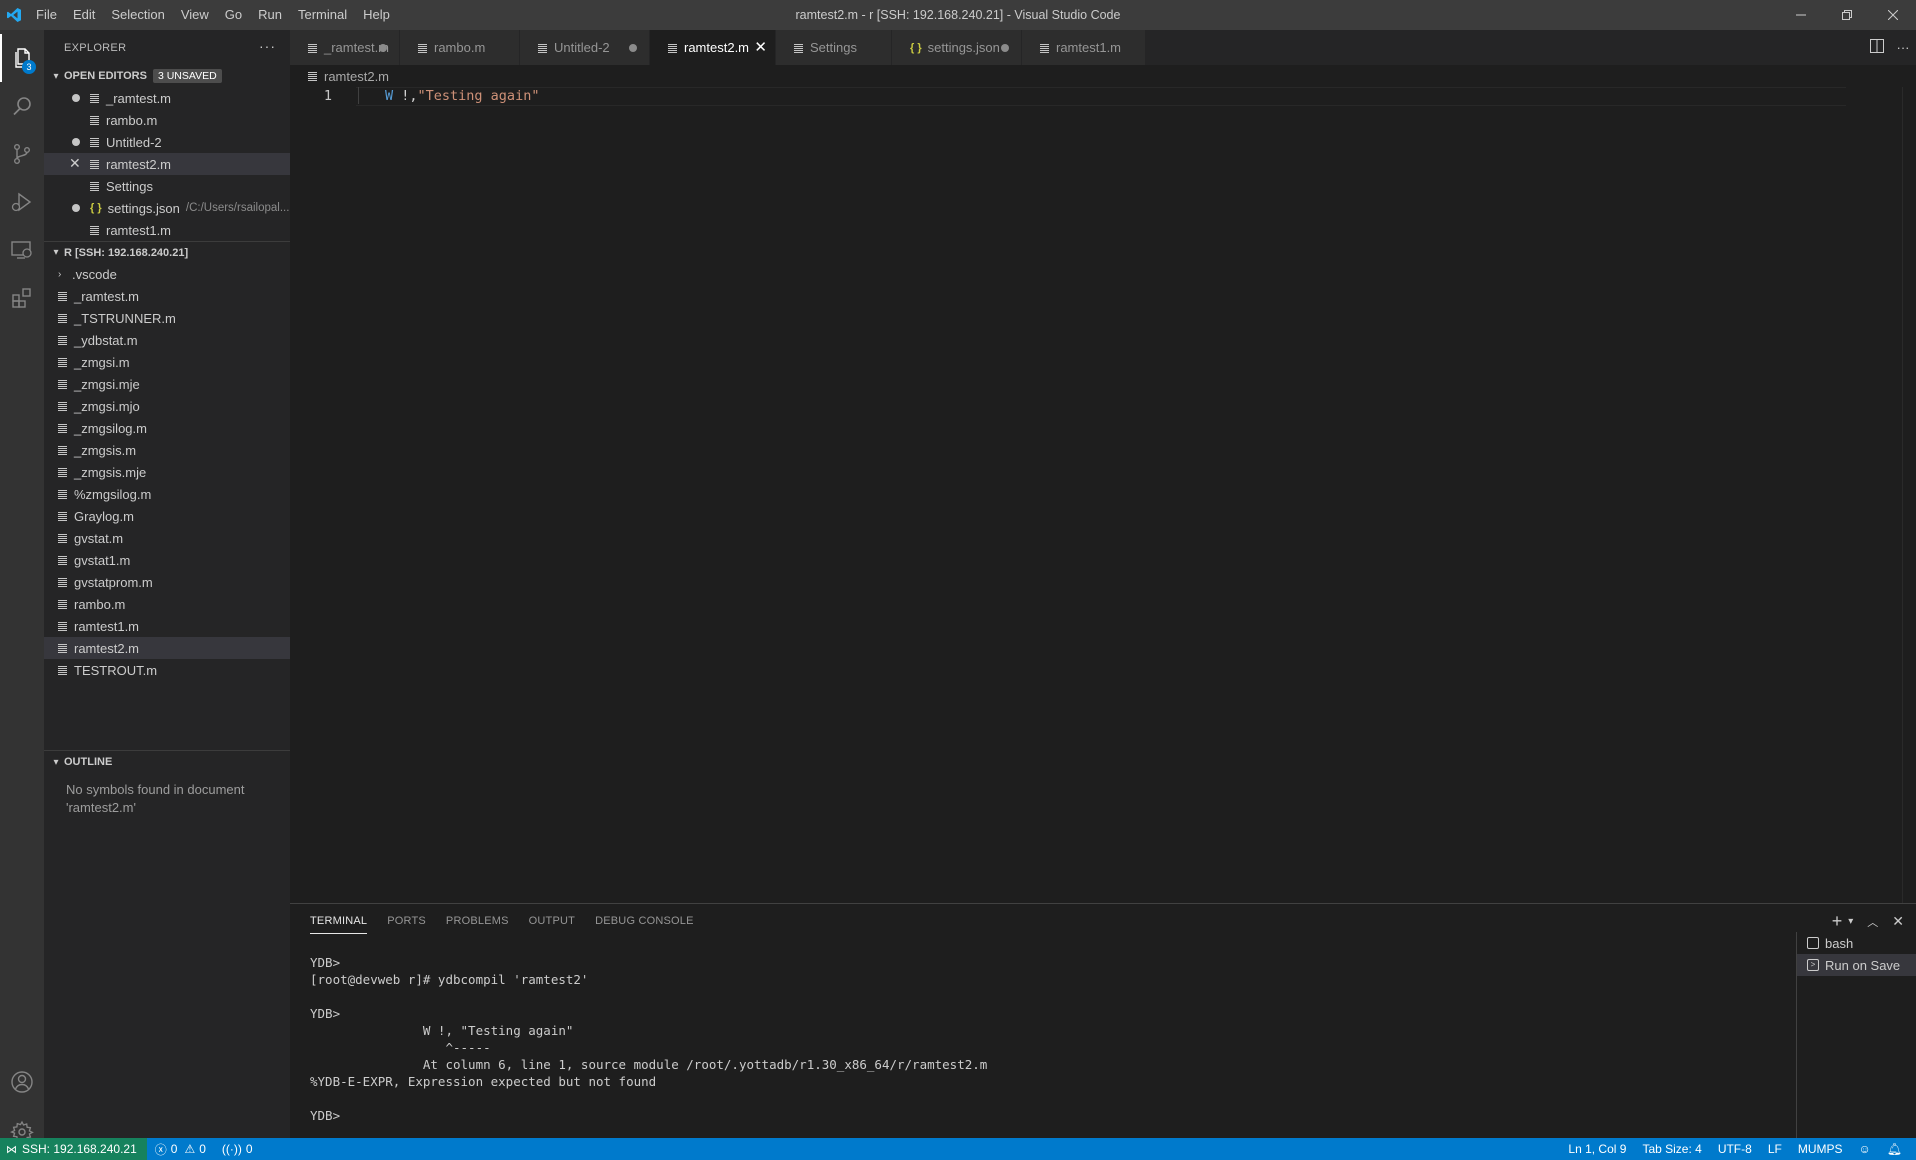 Image resolution: width=1916 pixels, height=1160 pixels. Describe the element at coordinates (22, 154) in the screenshot. I see `source-control-icon` at that location.